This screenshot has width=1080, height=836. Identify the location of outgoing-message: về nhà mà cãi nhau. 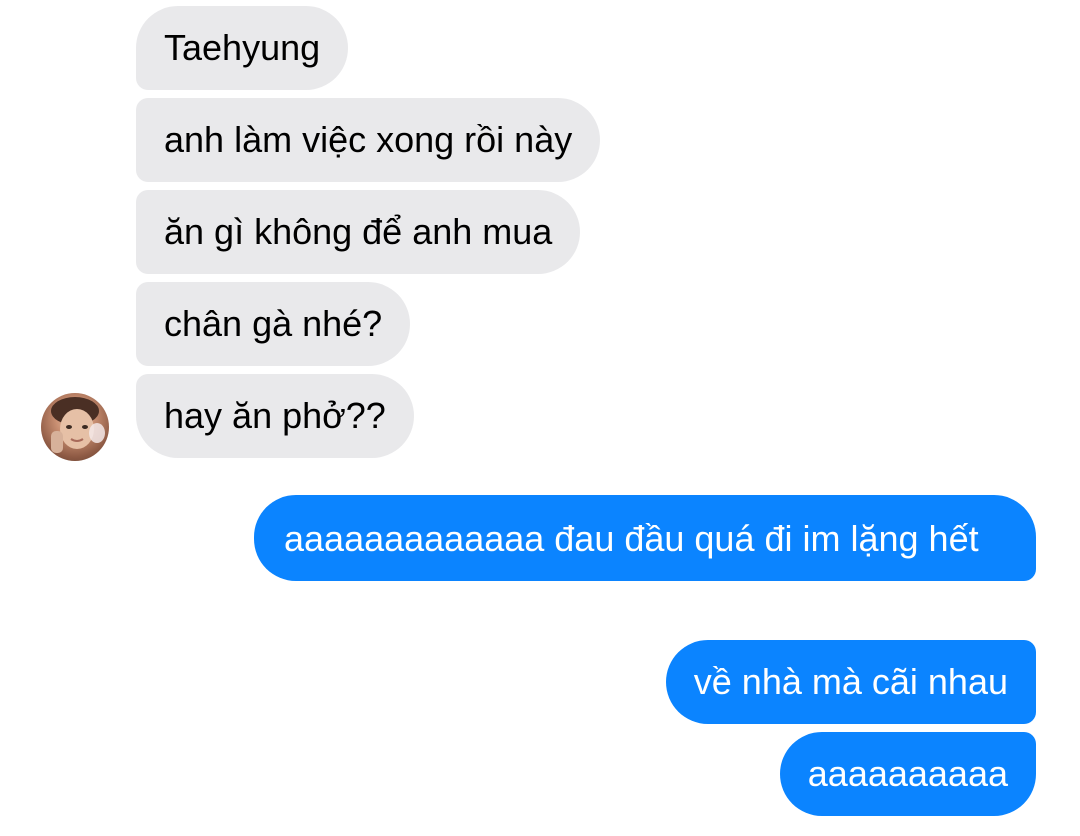
(850, 682).